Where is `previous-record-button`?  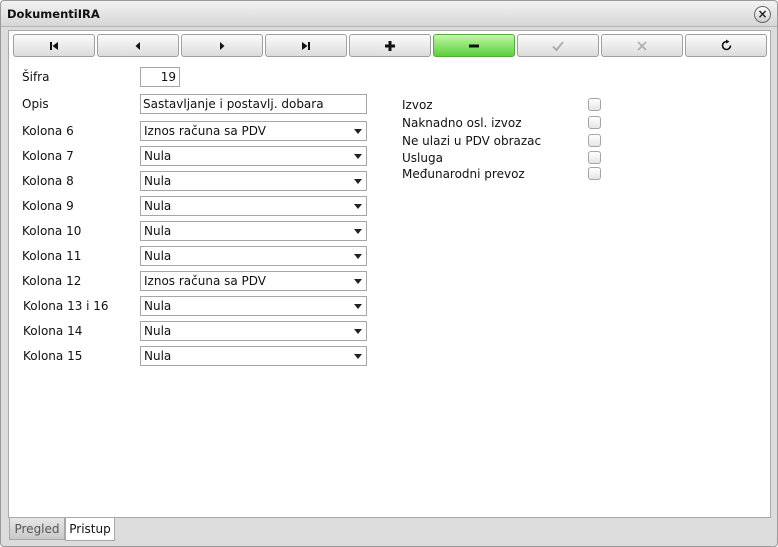 previous-record-button is located at coordinates (138, 45).